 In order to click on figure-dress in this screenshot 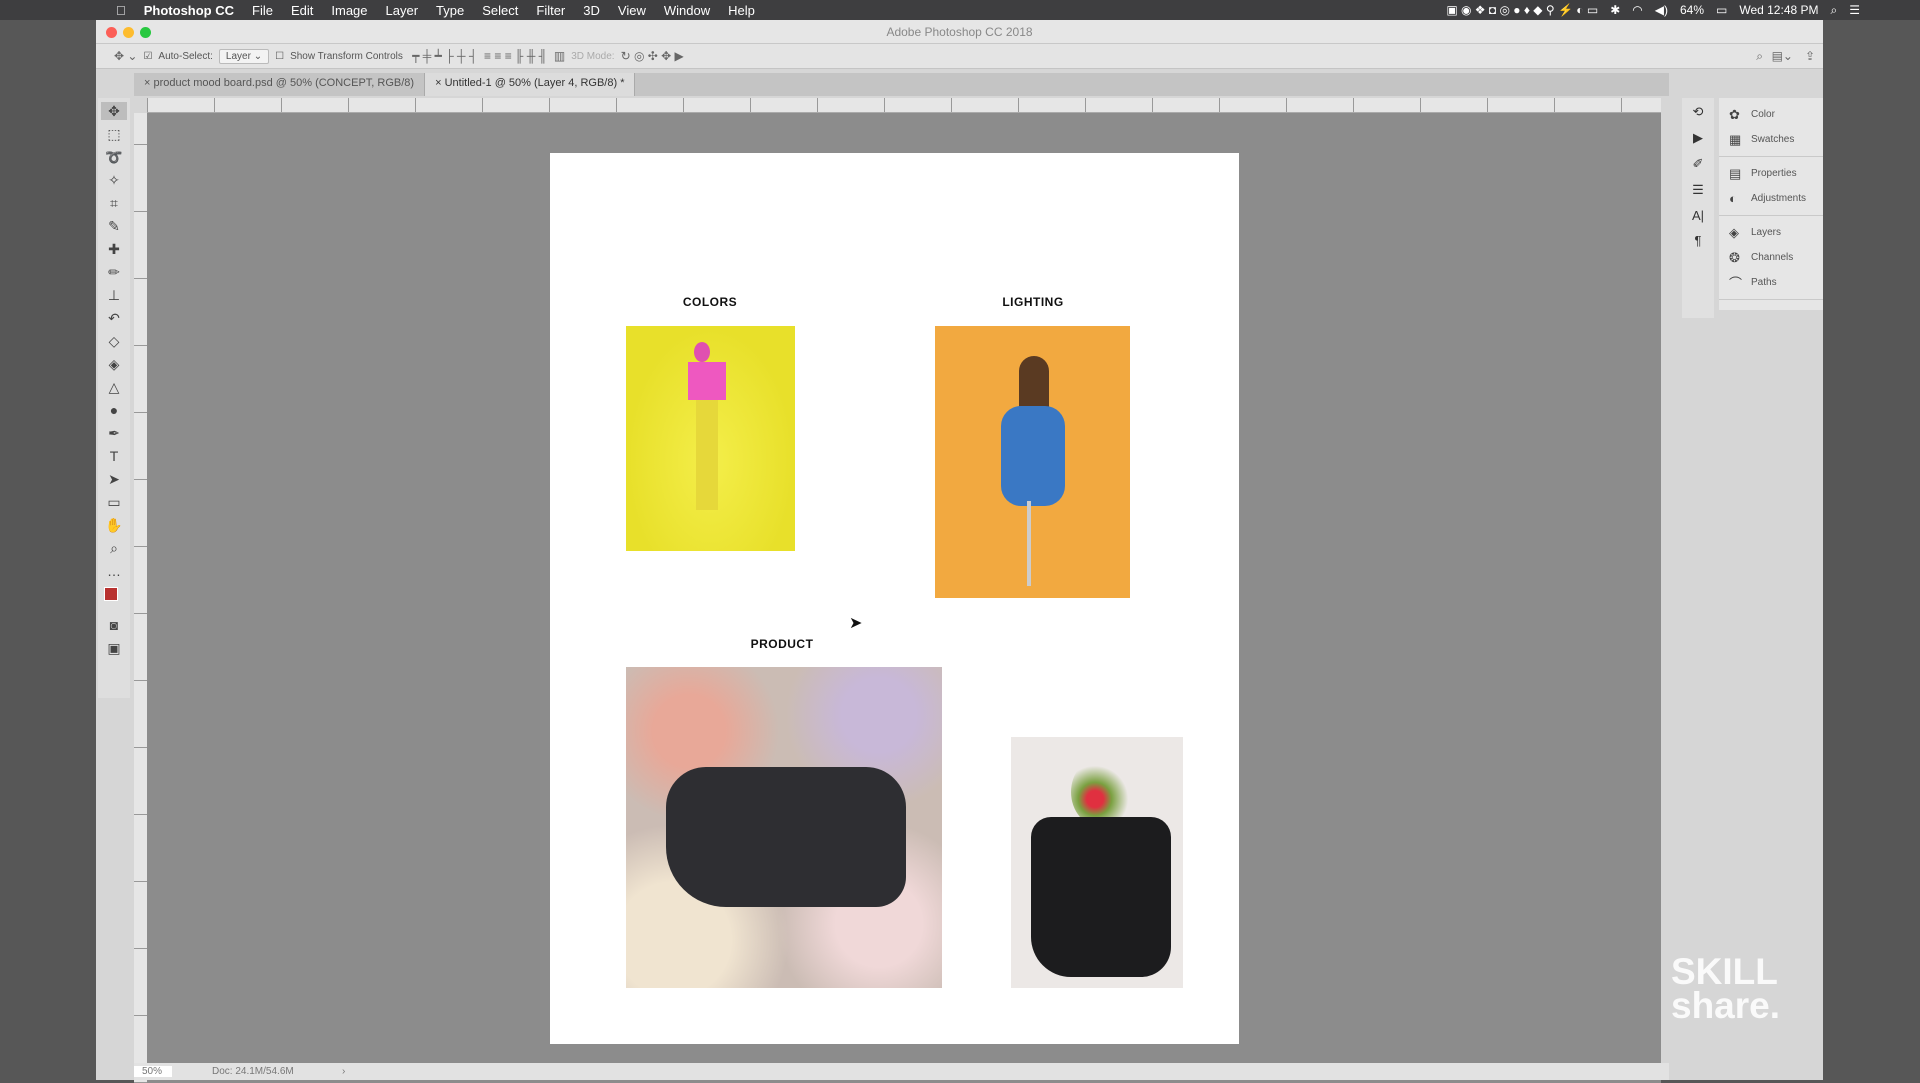, I will do `click(1033, 456)`.